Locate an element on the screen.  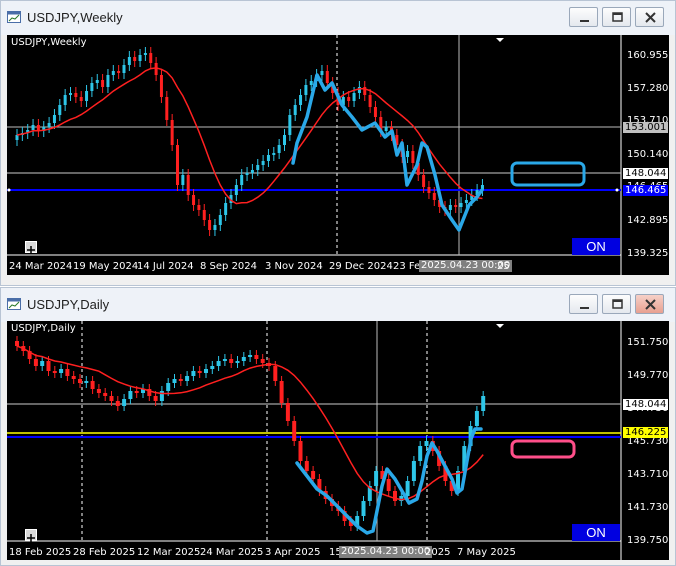
daily-titlebar: USDJPY,Daily is located at coordinates (338, 305).